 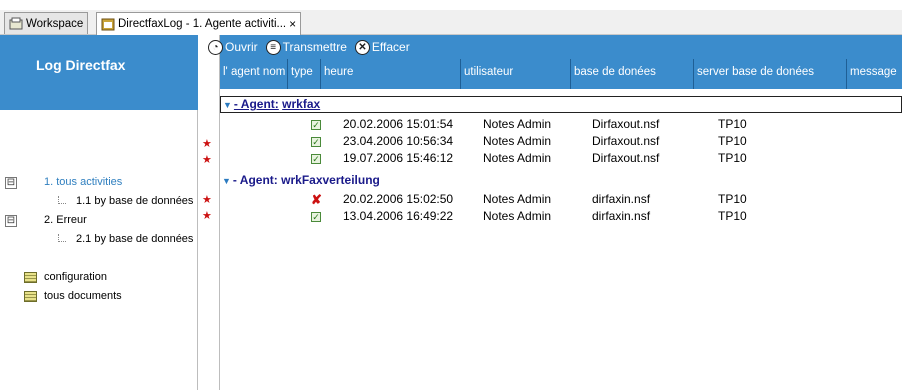 What do you see at coordinates (16, 24) in the screenshot?
I see `workspace-icon` at bounding box center [16, 24].